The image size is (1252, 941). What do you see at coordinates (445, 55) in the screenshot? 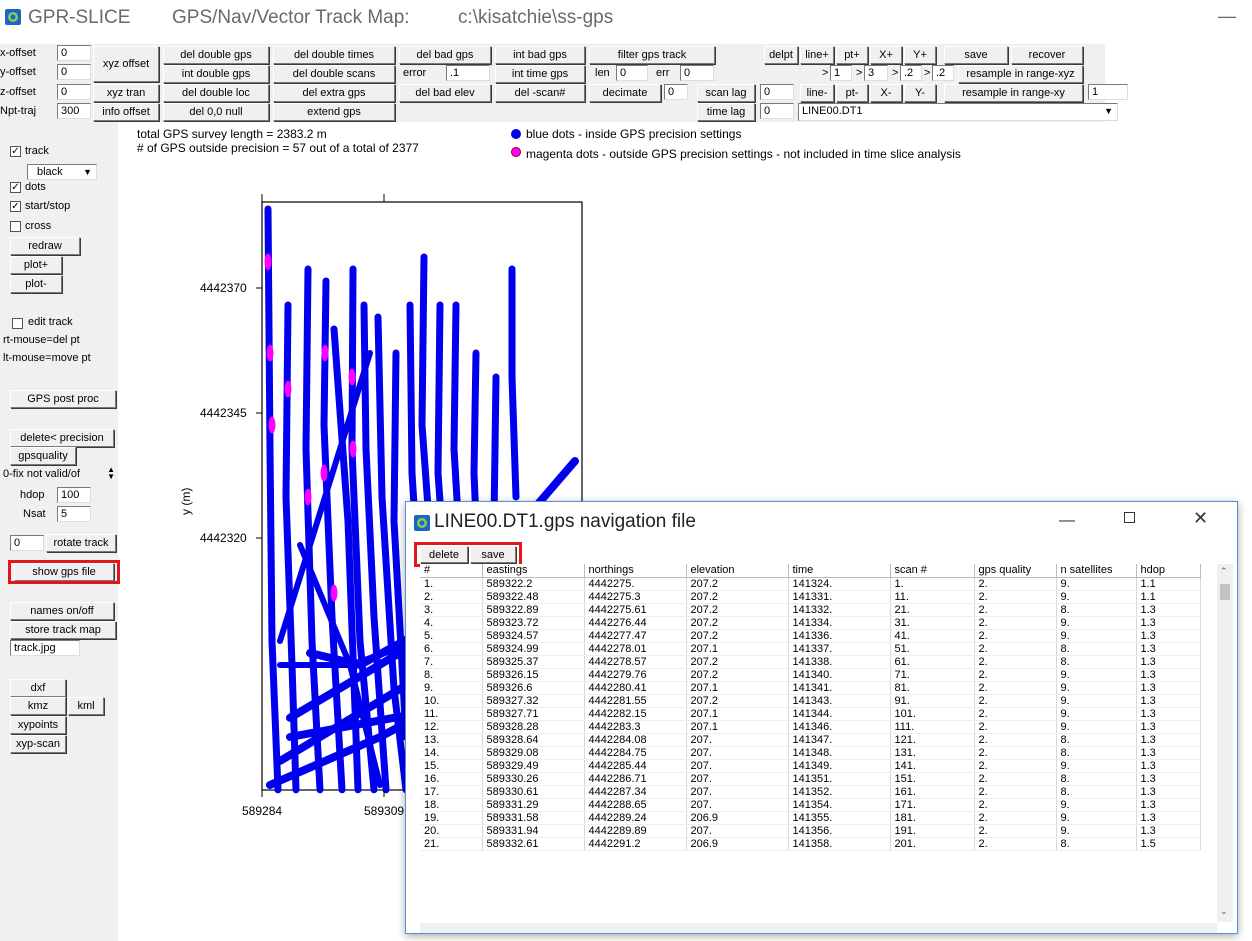
I see `del-bad-gps-button: del bad gps` at bounding box center [445, 55].